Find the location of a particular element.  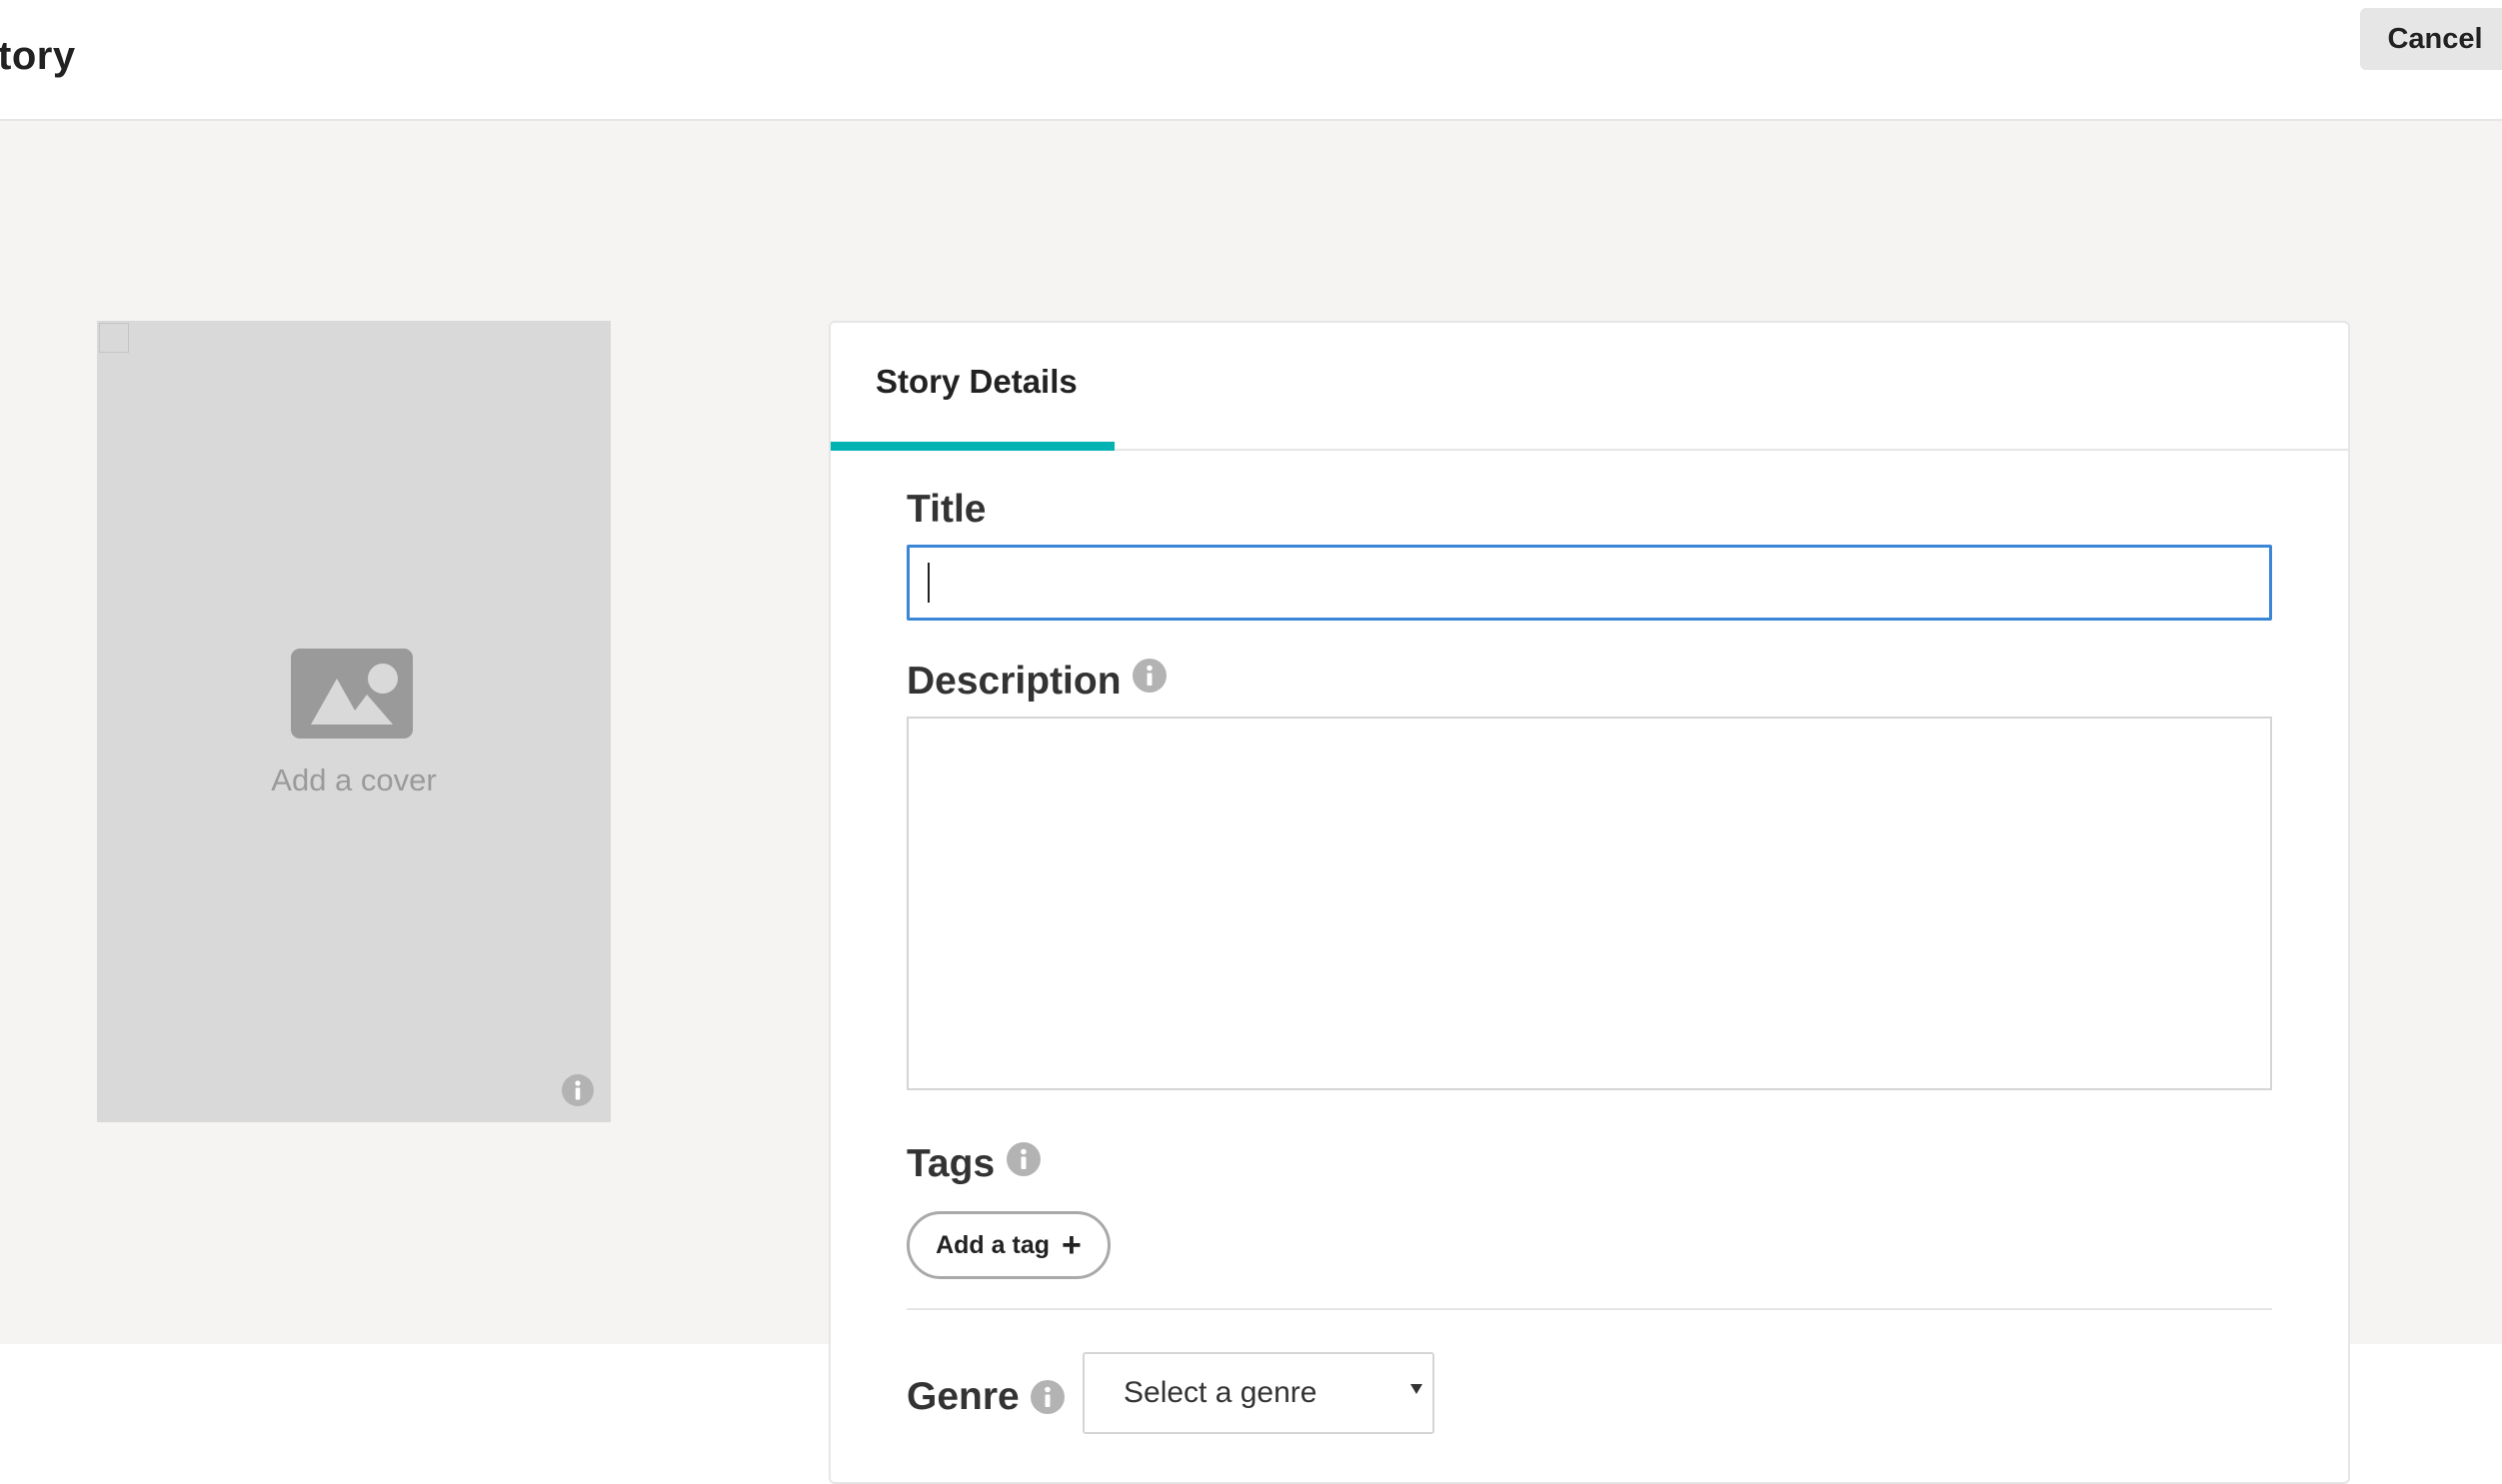

tab-story-details: Story Details is located at coordinates (973, 387).